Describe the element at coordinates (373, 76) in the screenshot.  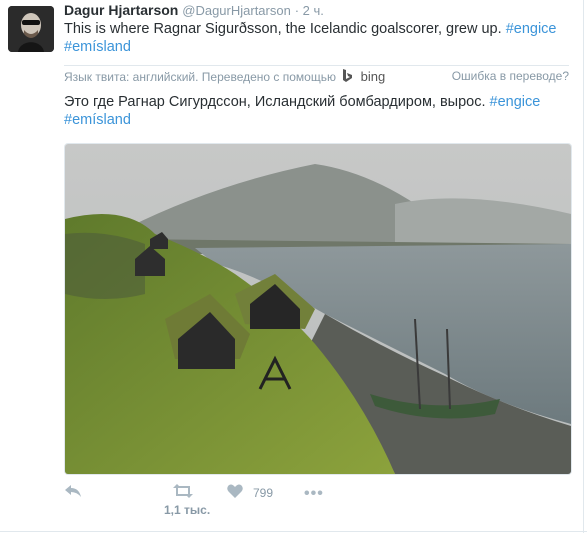
I see `bing-label: bing` at that location.